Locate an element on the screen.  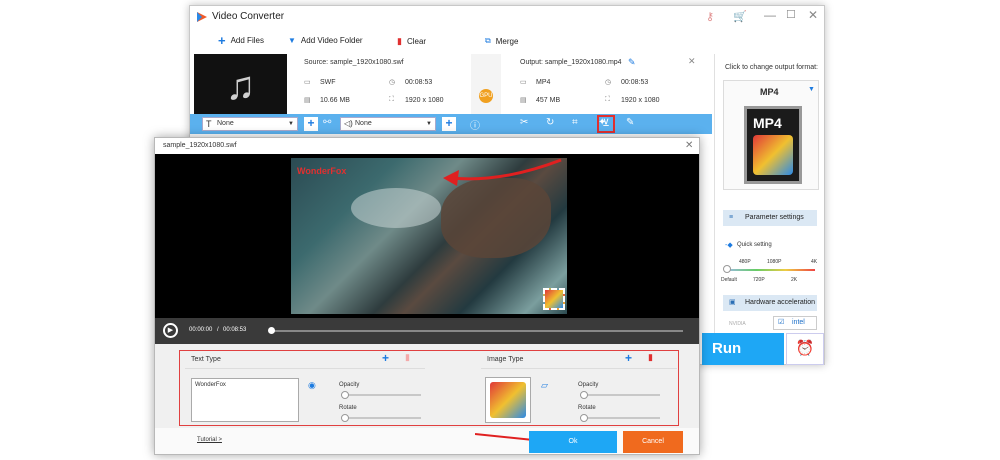
close-button: ✕ is located at coordinates (813, 15).